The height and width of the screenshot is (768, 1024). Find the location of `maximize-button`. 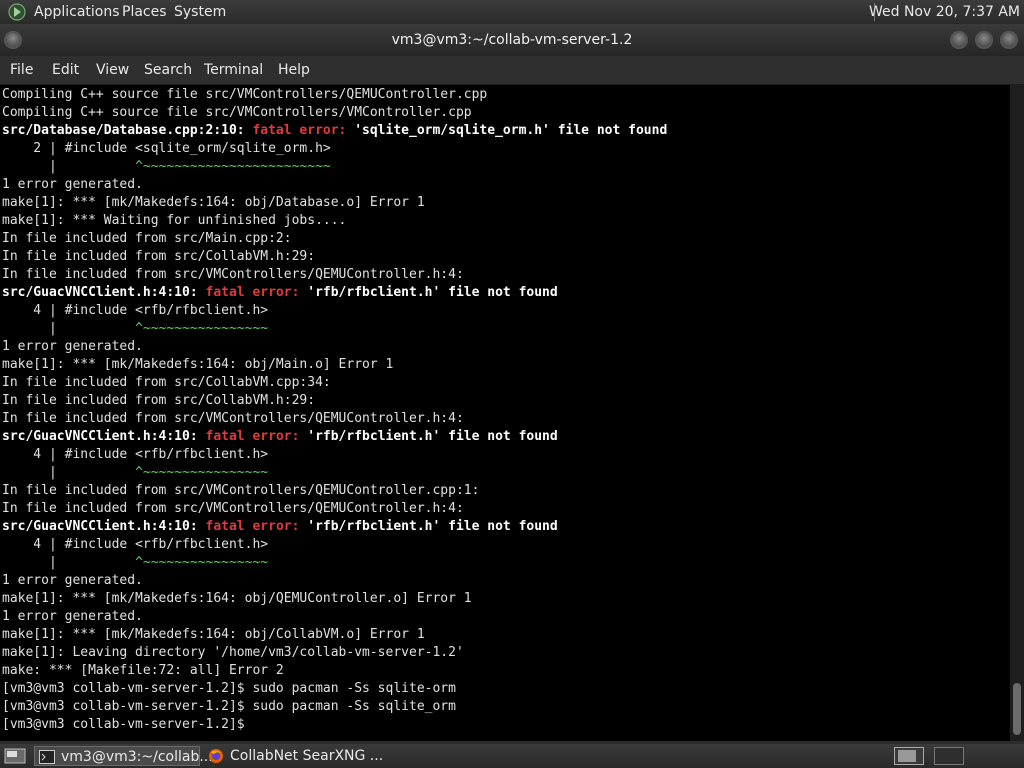

maximize-button is located at coordinates (984, 40).